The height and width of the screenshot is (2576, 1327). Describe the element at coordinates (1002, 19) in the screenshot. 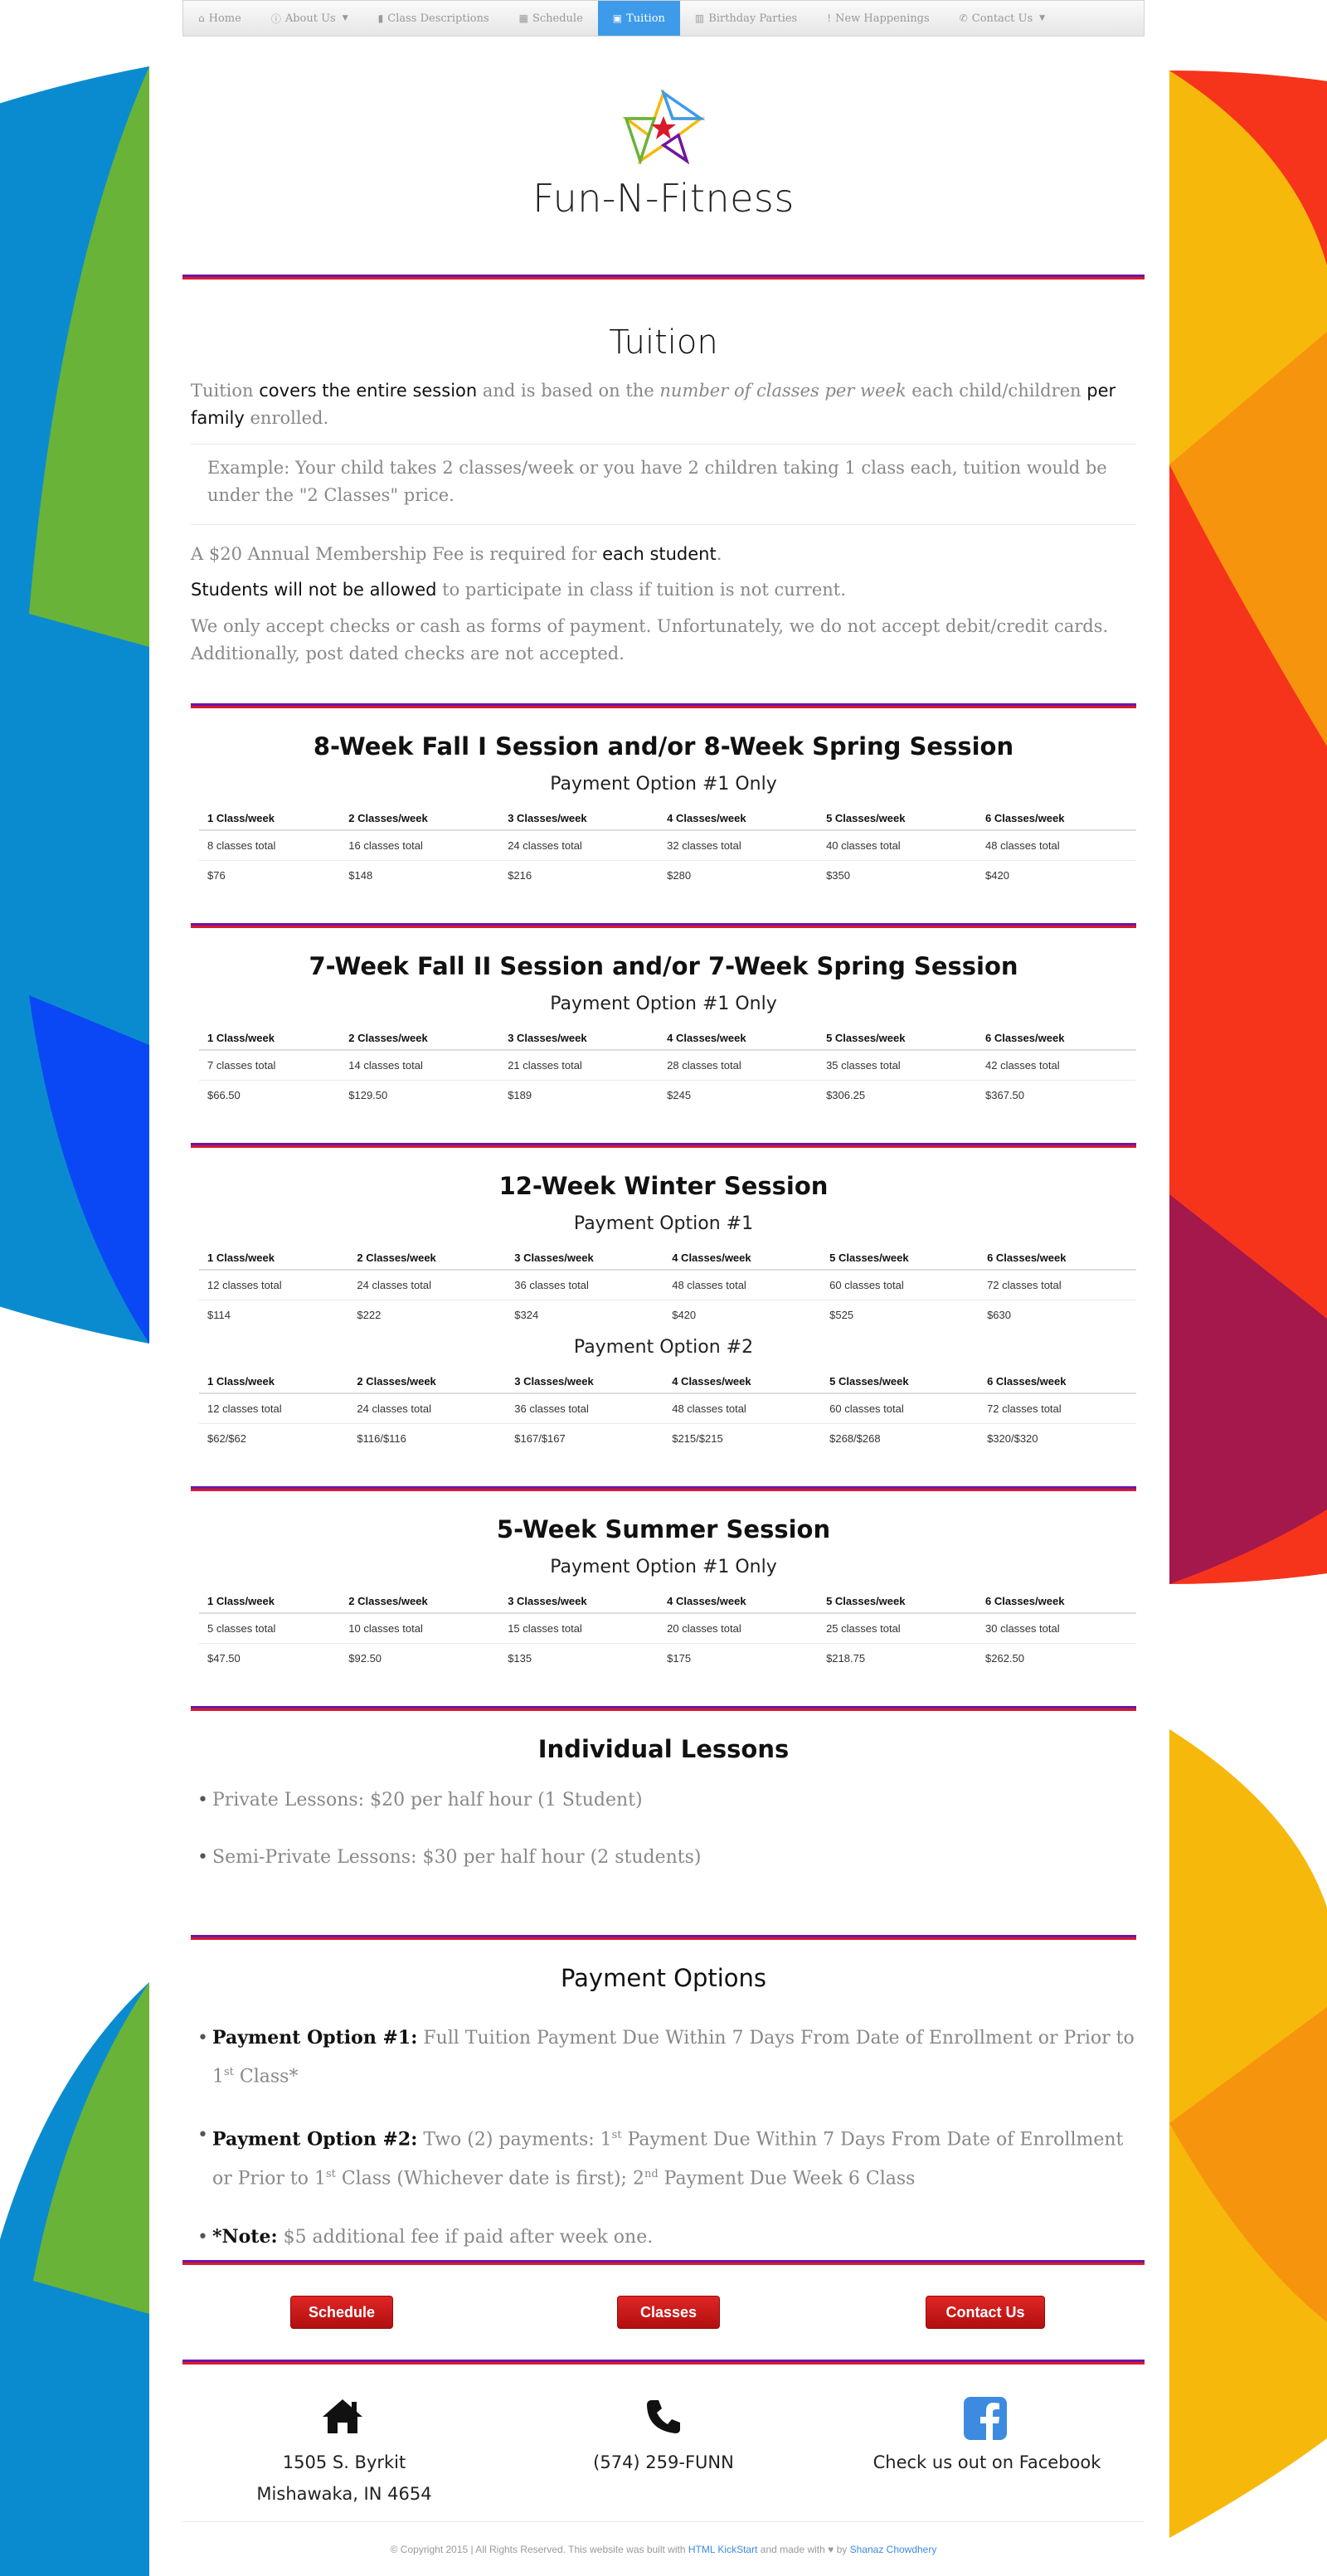

I see `nav-contact-us: ✆ Contact Us ▼` at that location.